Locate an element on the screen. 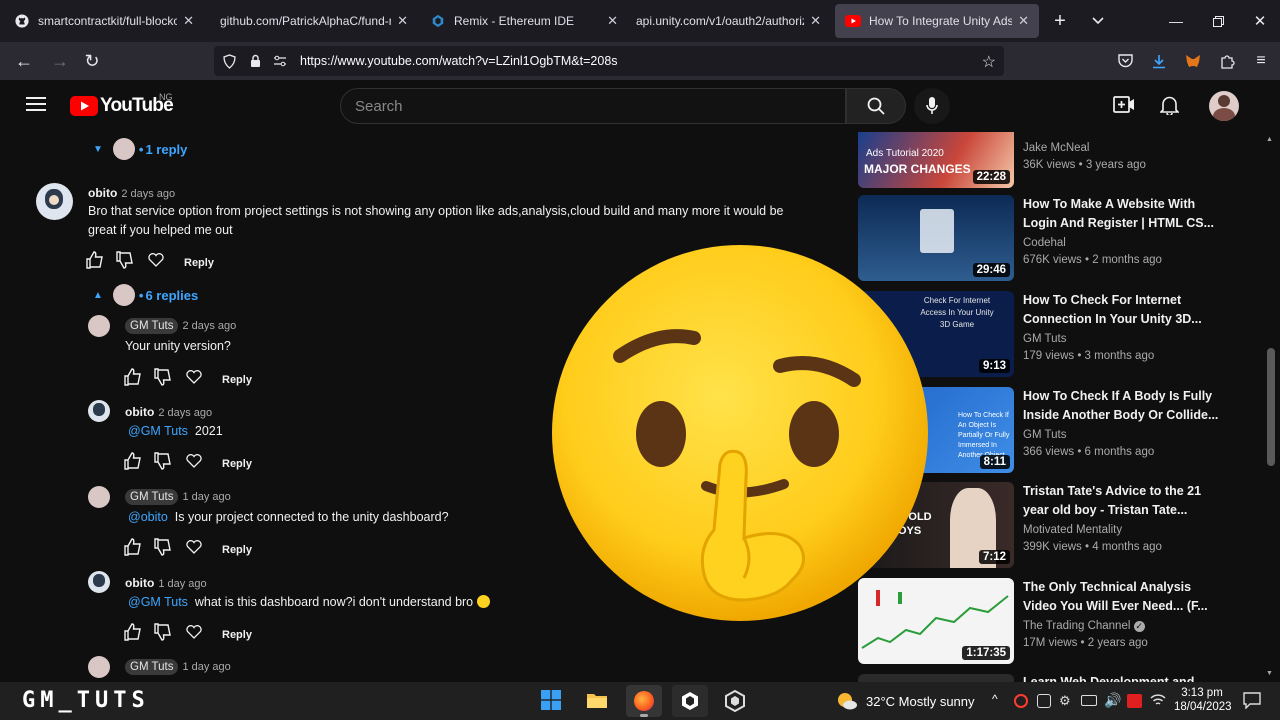 This screenshot has height=720, width=1280. metamask-icon is located at coordinates (1193, 61).